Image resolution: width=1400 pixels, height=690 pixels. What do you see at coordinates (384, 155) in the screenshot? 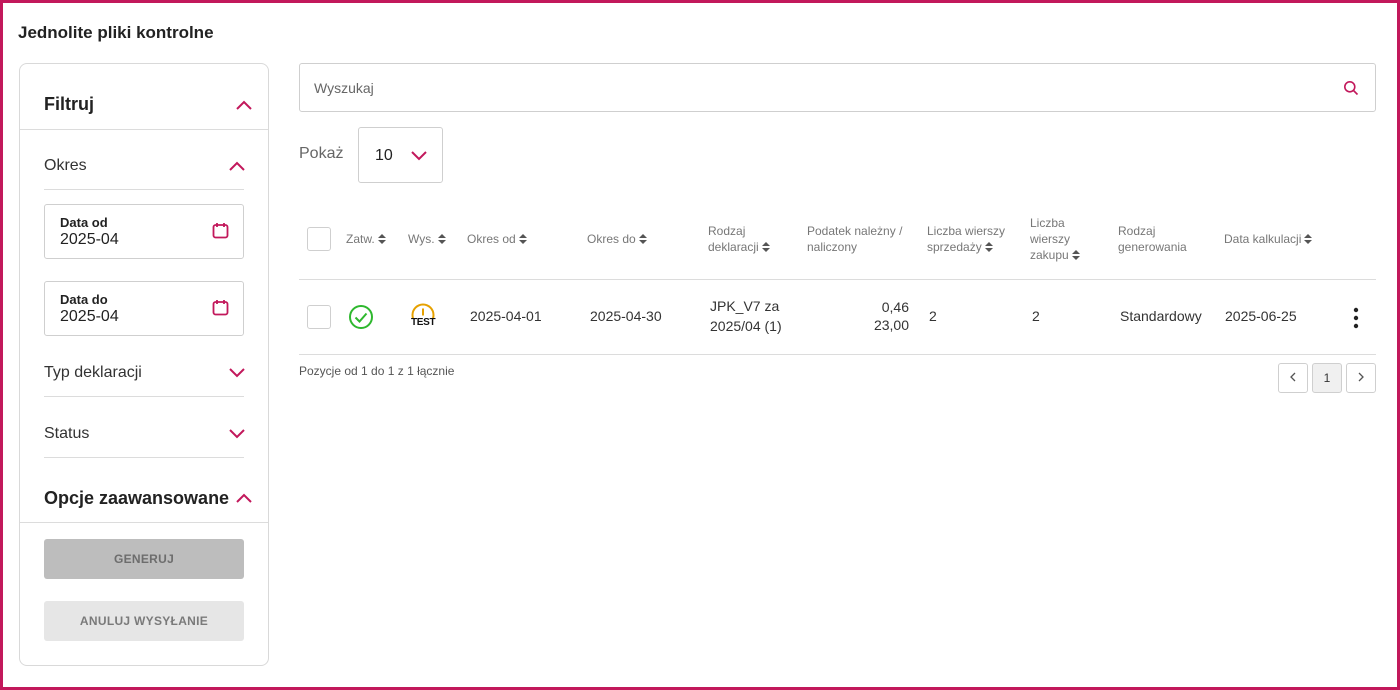
I see `page-size-value: 10` at bounding box center [384, 155].